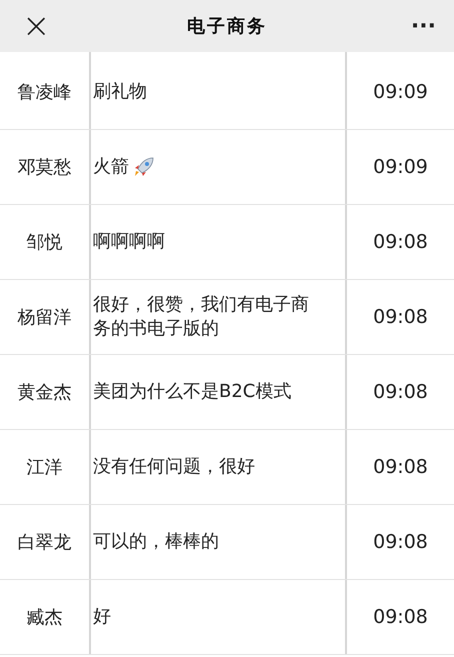  I want to click on sender-name: 白翠龙, so click(45, 542).